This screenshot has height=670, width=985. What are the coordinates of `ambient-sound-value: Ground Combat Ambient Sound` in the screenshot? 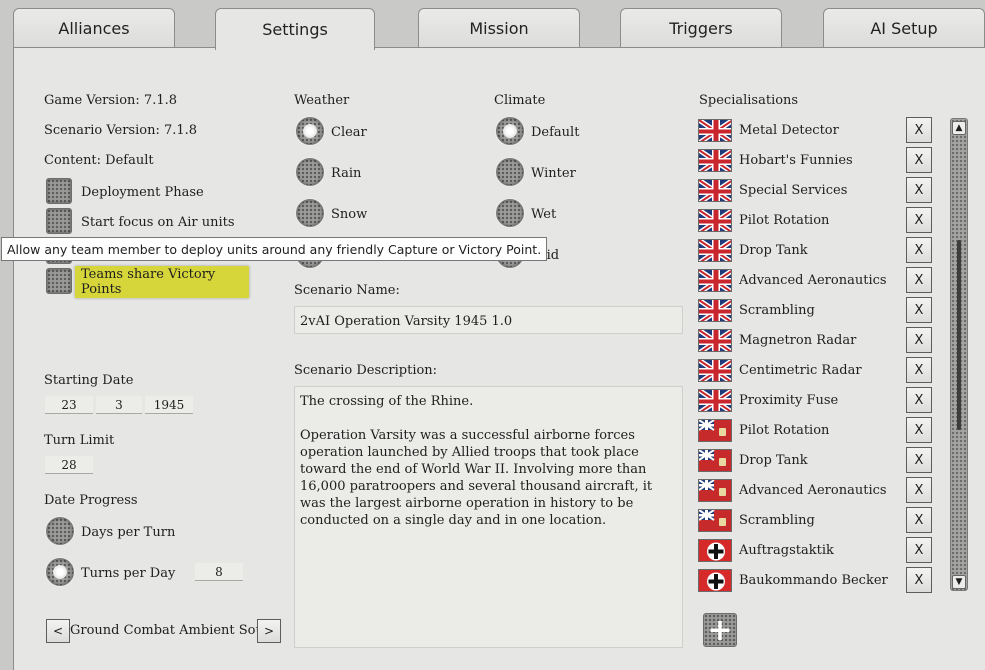 It's located at (163, 630).